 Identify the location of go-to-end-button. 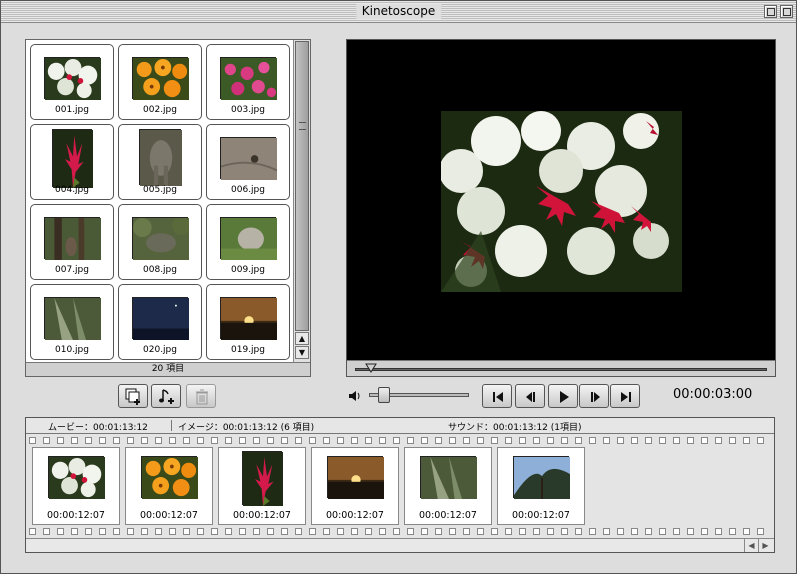
(625, 396).